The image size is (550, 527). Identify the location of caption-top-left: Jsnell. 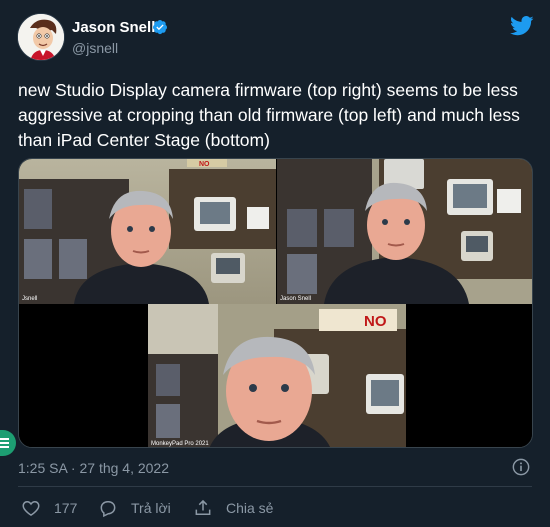
(29, 299).